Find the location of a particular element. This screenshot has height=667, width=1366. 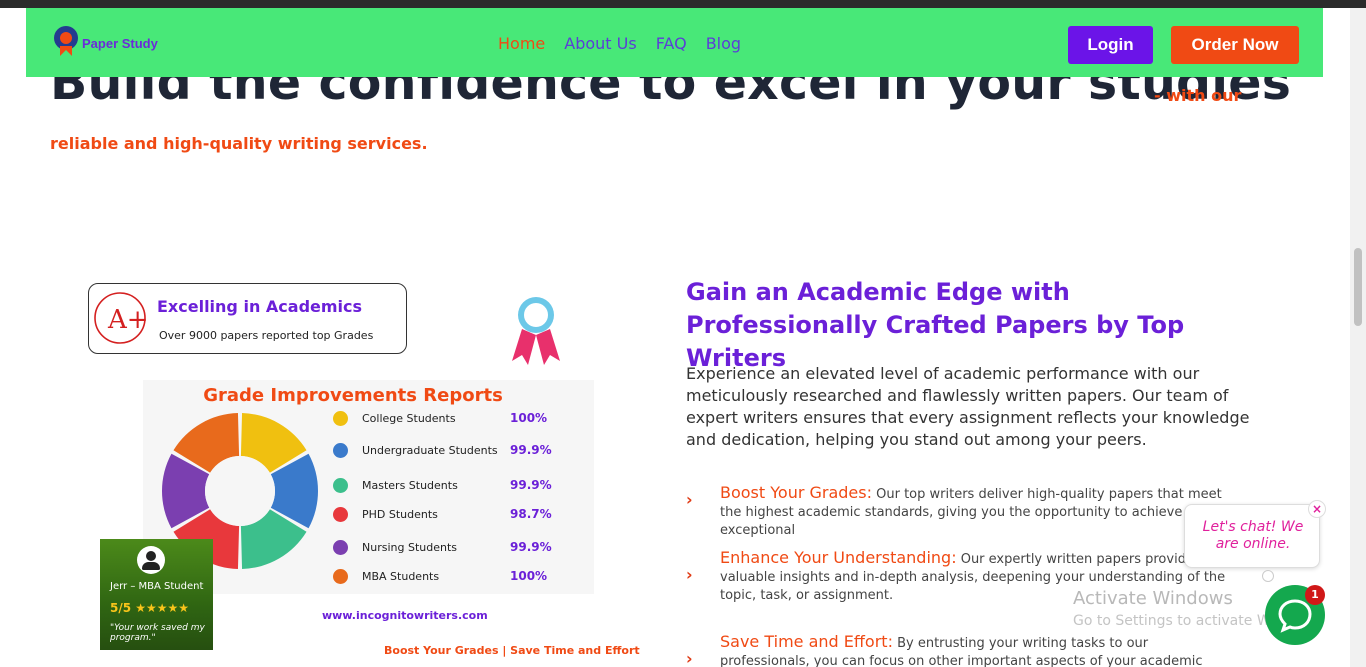

user-avatar-icon is located at coordinates (151, 560).